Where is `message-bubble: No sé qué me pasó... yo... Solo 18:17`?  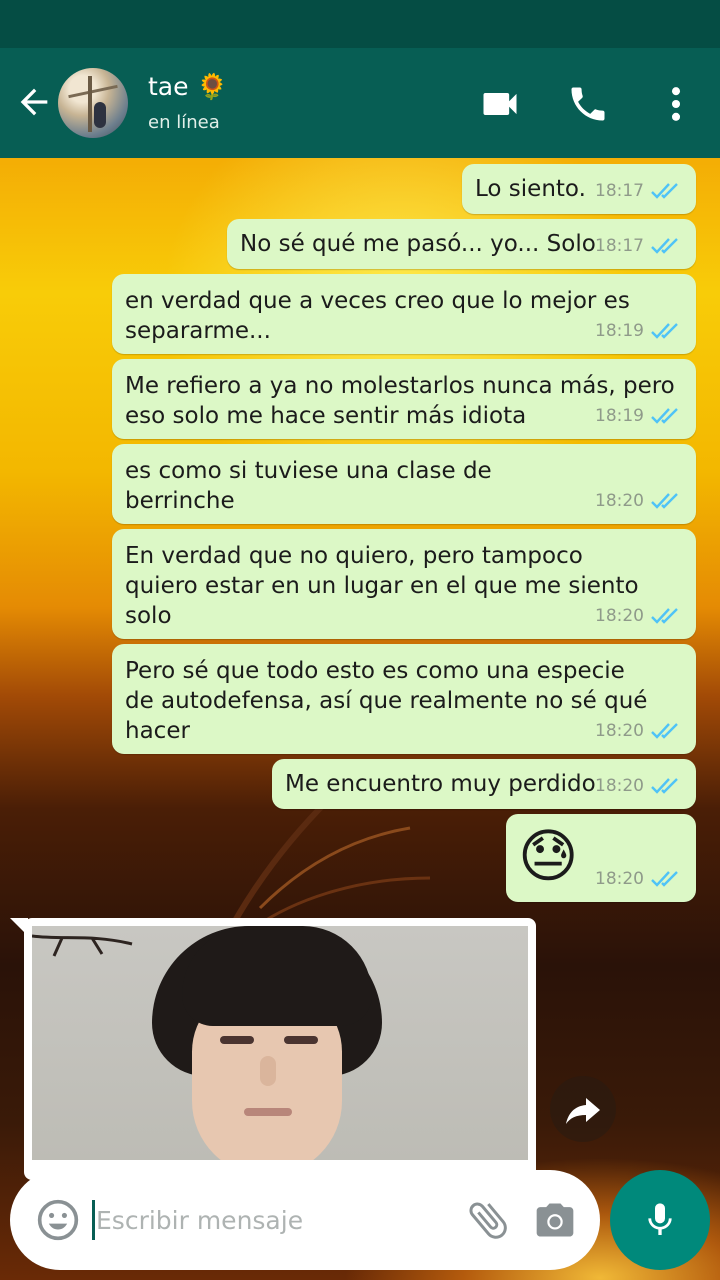
message-bubble: No sé qué me pasó... yo... Solo 18:17 is located at coordinates (461, 244).